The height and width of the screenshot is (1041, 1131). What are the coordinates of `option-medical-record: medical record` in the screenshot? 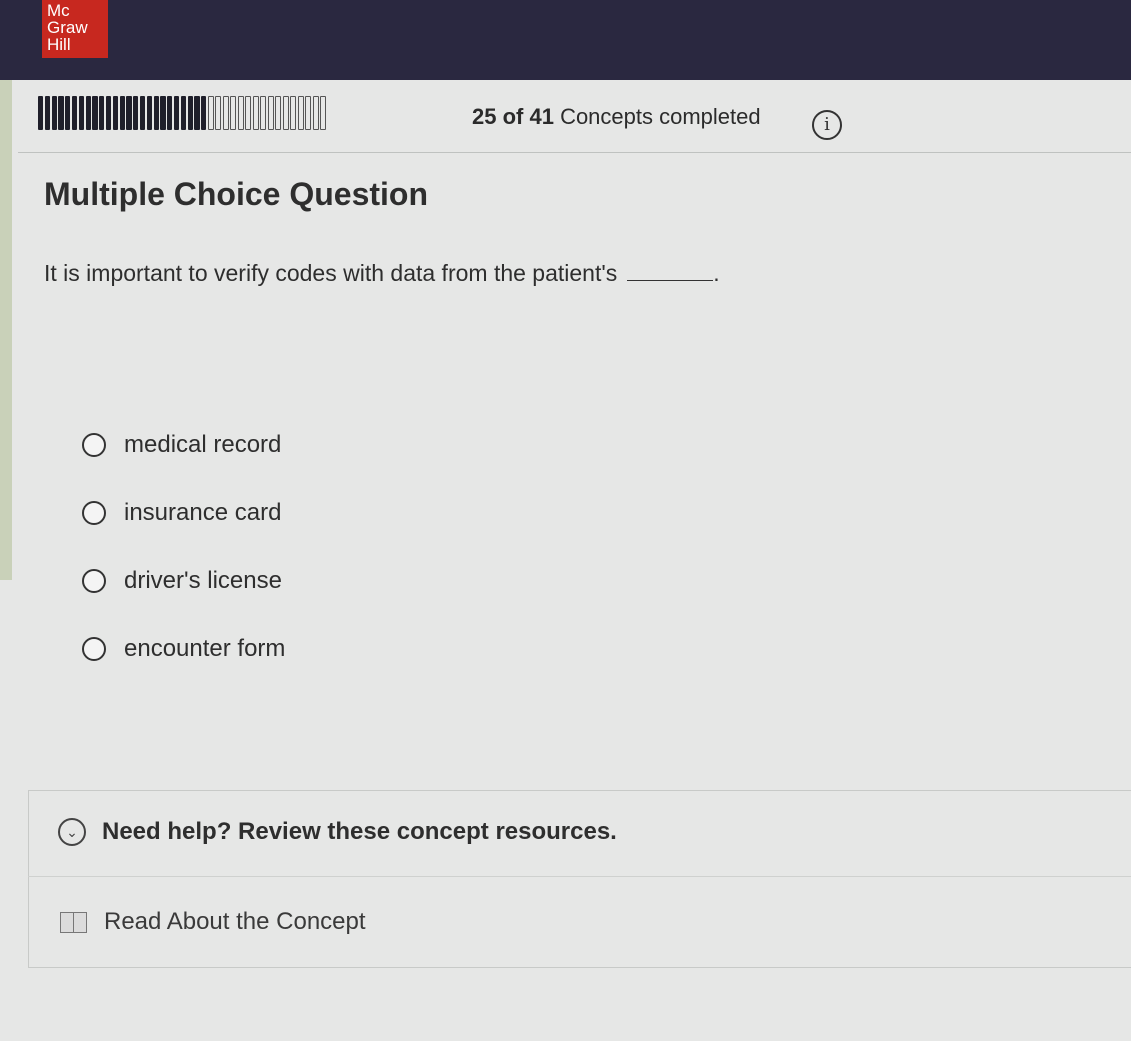 It's located at (183, 445).